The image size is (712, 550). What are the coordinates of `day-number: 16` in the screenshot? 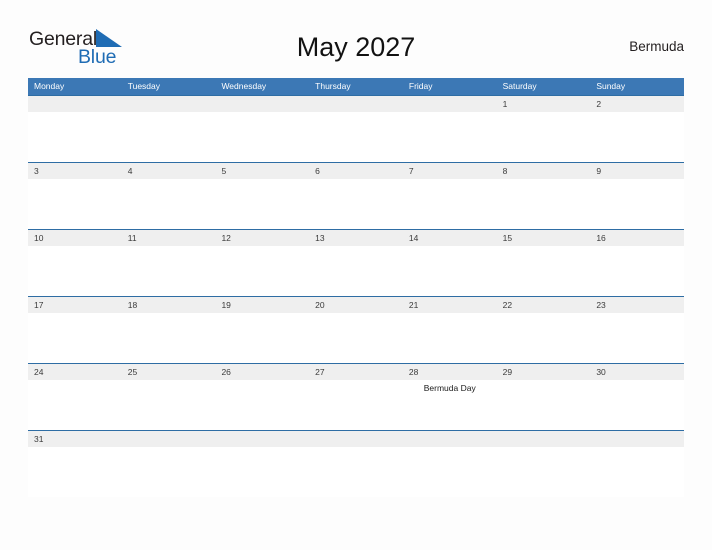 It's located at (637, 238).